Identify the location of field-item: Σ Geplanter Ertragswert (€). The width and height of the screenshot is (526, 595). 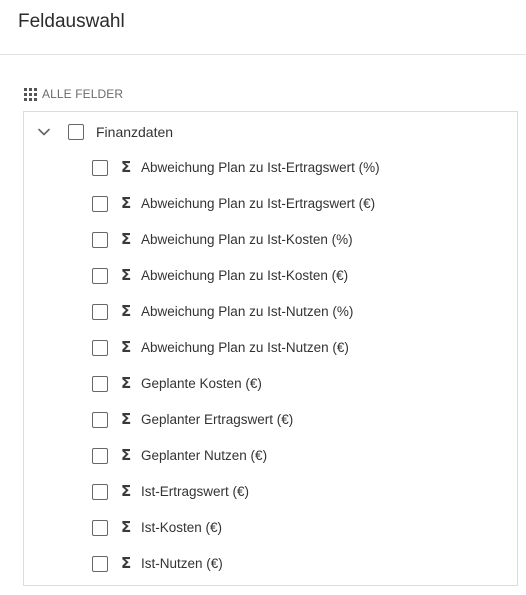
(270, 427).